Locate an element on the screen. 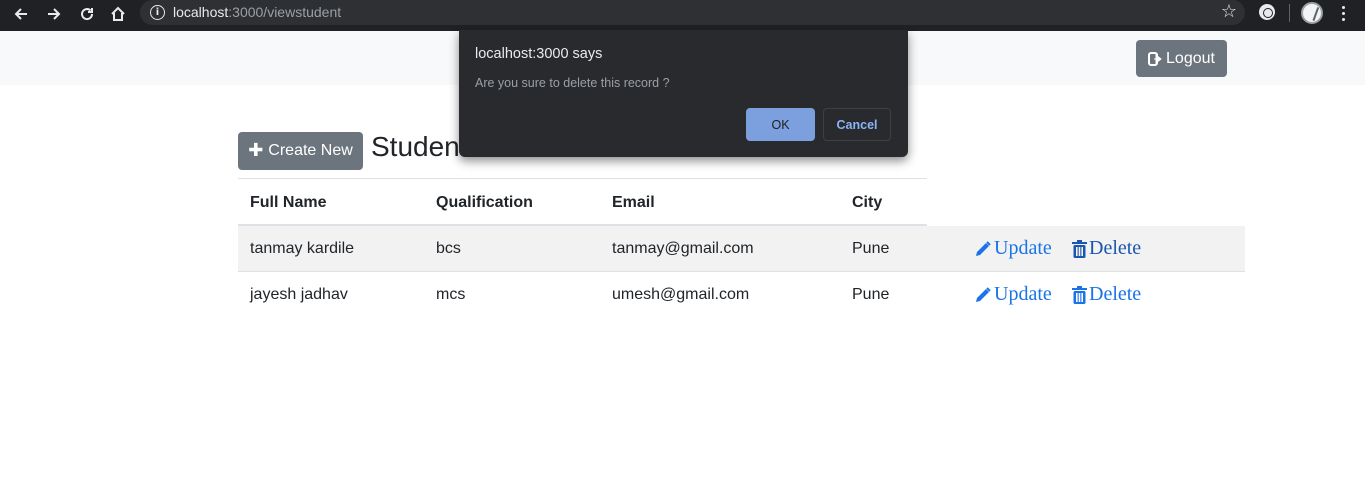  browser-toolbar: i localhost:3000/viewstudent ☆ is located at coordinates (682, 15).